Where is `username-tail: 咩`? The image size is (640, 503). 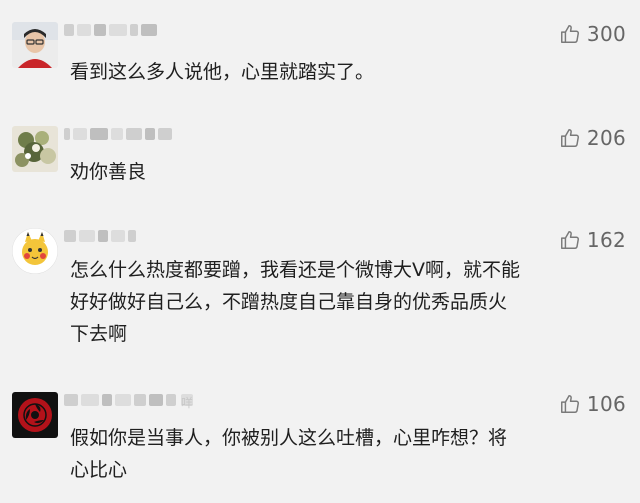 username-tail: 咩 is located at coordinates (187, 402).